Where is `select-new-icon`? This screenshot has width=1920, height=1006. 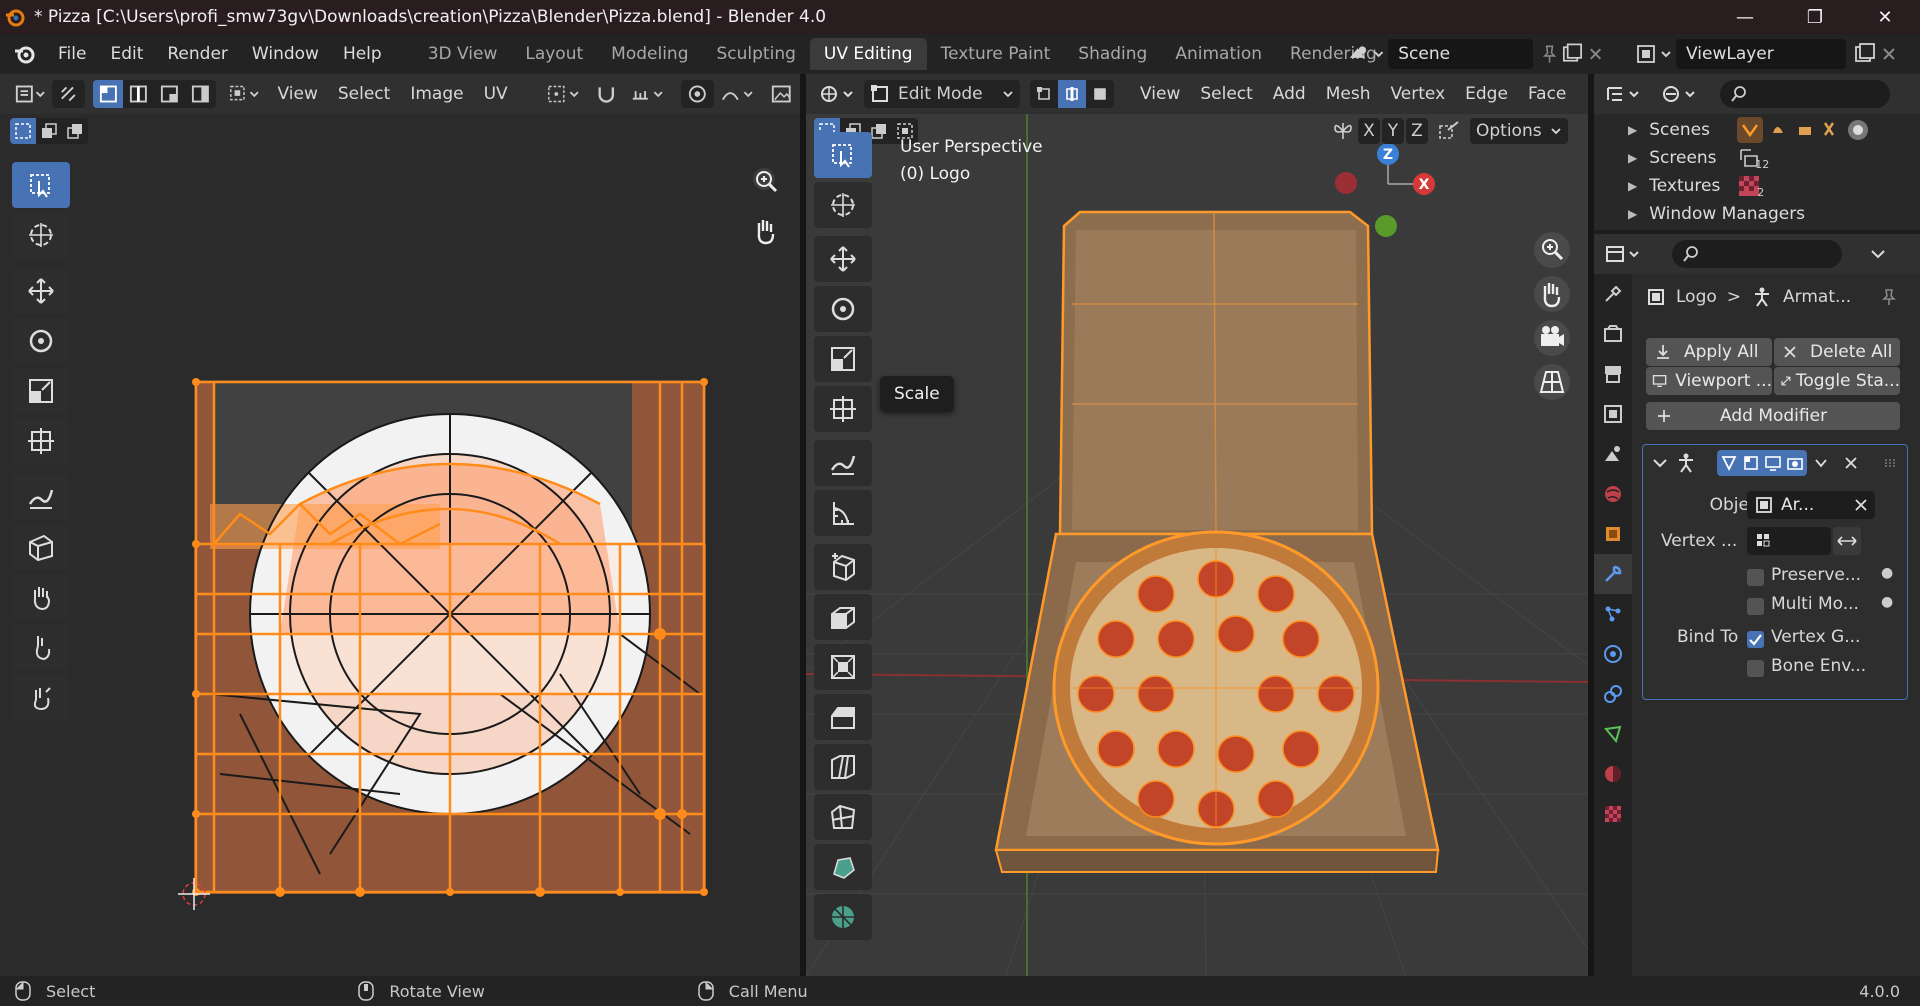 select-new-icon is located at coordinates (23, 131).